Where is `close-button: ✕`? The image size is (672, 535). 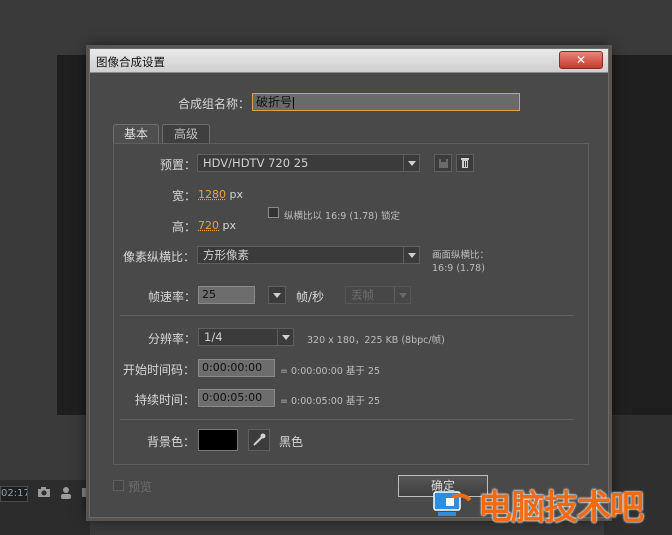
close-button: ✕ is located at coordinates (581, 60).